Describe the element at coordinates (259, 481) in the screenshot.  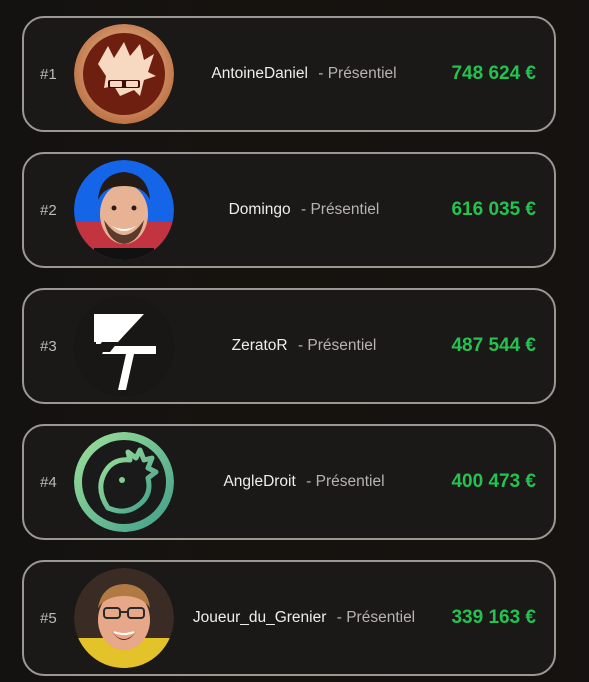
I see `player-name: AngleDroit` at that location.